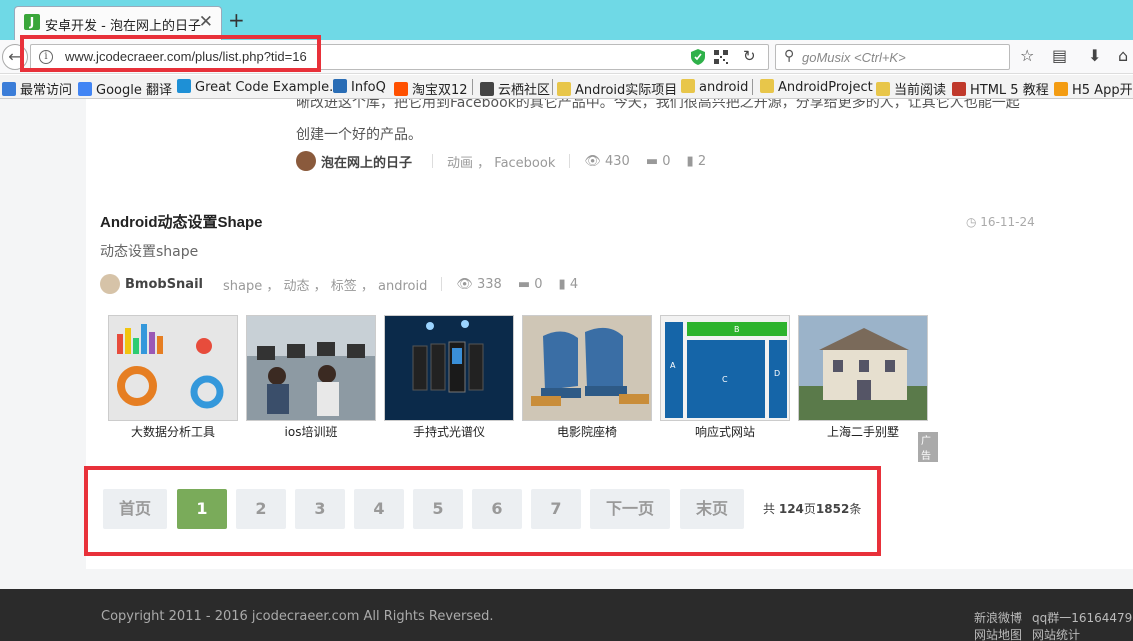 This screenshot has width=1133, height=641. What do you see at coordinates (1123, 55) in the screenshot?
I see `home-icon: ⌂` at bounding box center [1123, 55].